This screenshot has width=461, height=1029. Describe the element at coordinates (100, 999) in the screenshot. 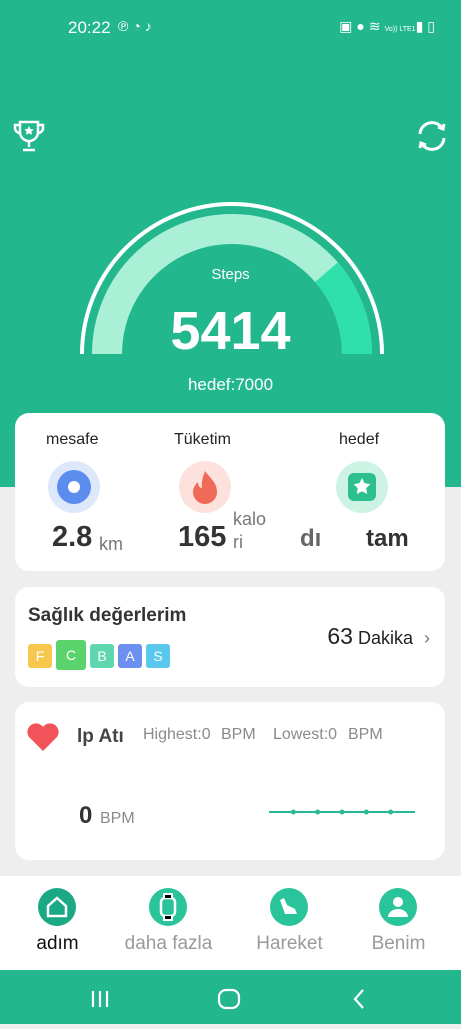

I see `recent-apps-button` at that location.